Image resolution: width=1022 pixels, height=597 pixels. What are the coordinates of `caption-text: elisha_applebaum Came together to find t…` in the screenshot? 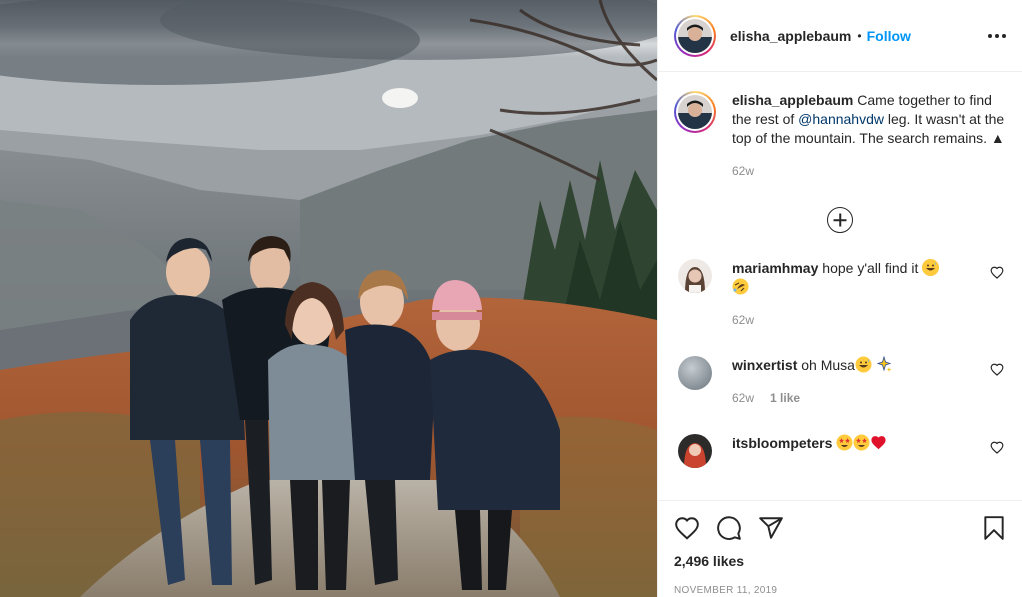 It's located at (869, 119).